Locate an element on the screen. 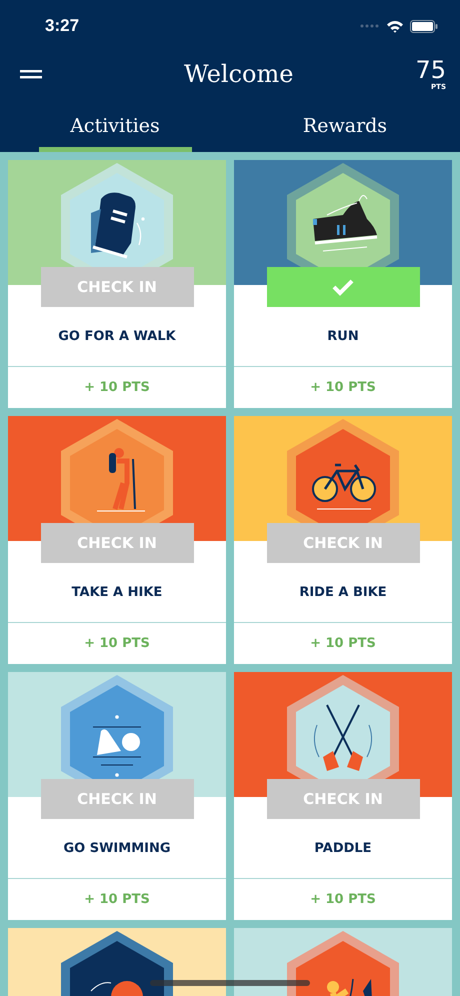 The image size is (460, 996). tab: Rewards is located at coordinates (345, 124).